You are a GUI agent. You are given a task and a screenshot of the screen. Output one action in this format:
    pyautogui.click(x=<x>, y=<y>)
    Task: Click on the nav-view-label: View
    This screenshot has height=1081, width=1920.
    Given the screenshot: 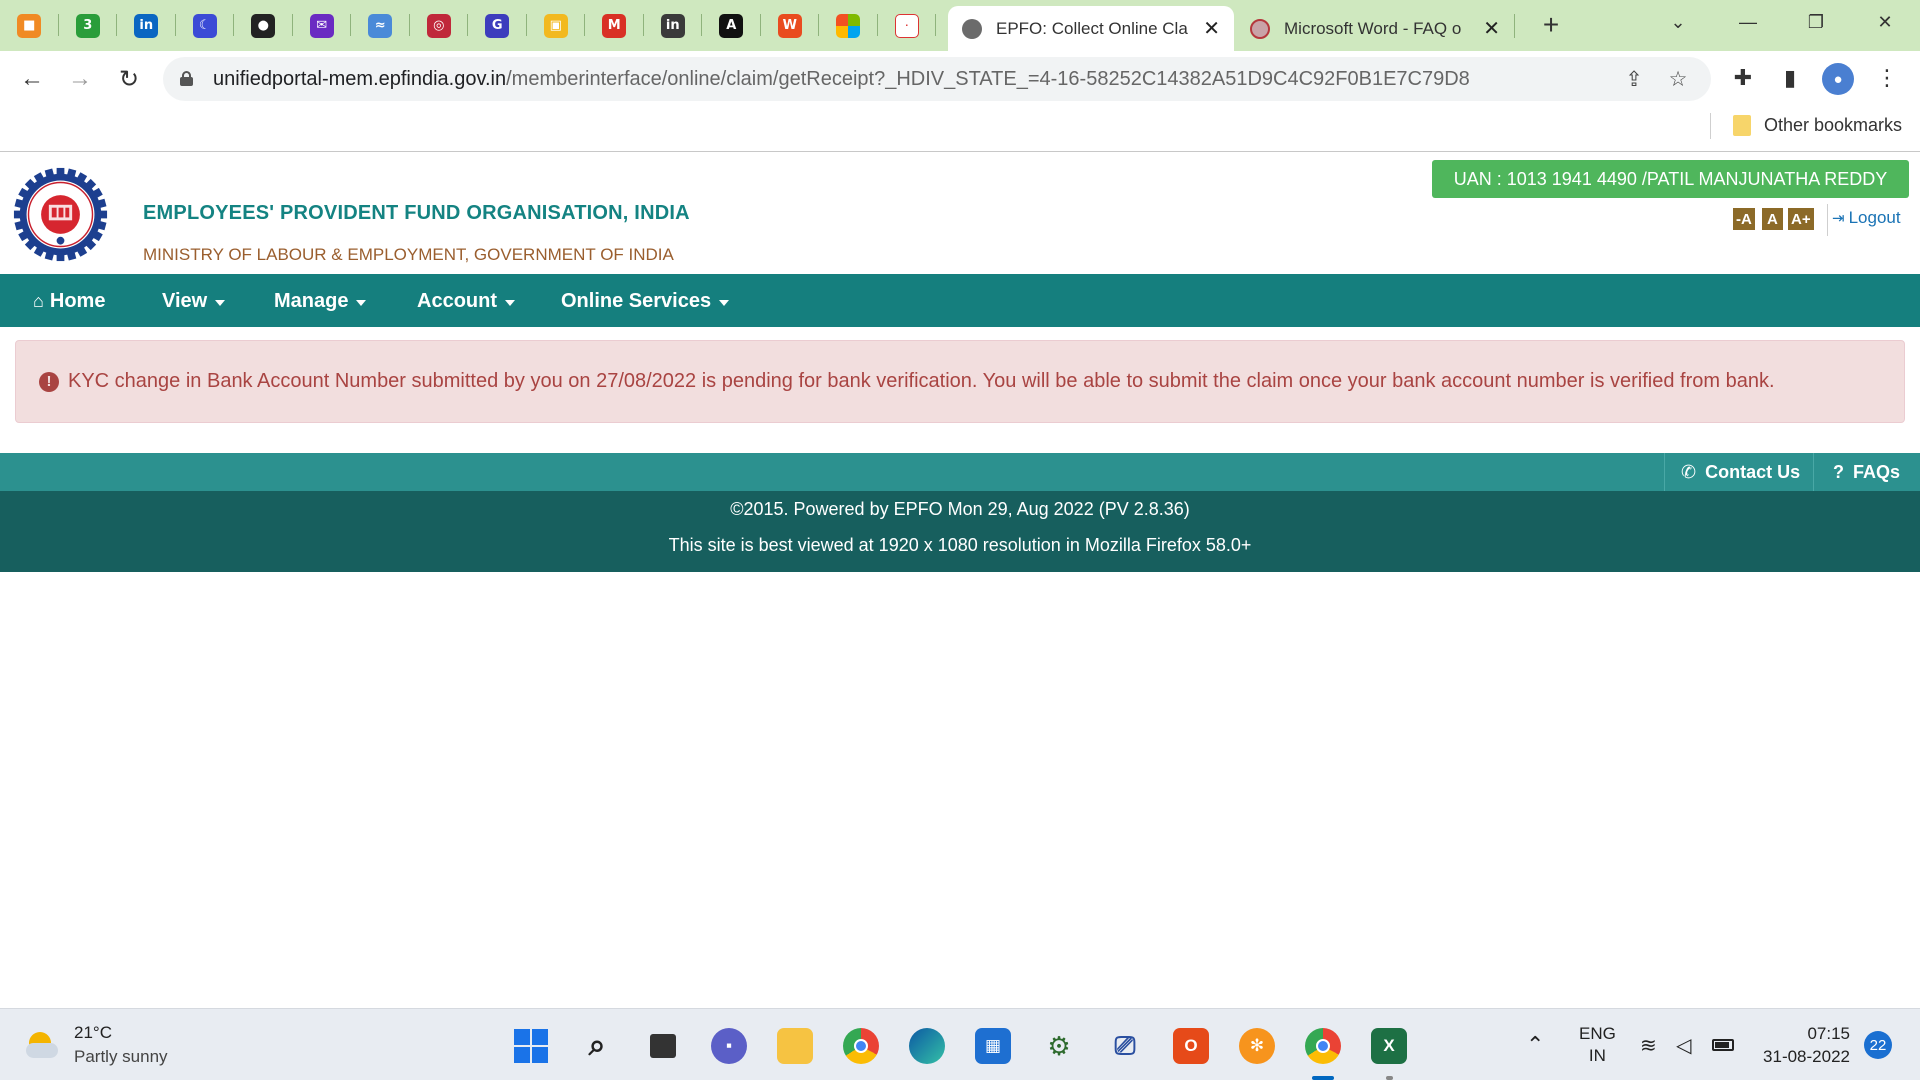 What is the action you would take?
    pyautogui.click(x=185, y=301)
    